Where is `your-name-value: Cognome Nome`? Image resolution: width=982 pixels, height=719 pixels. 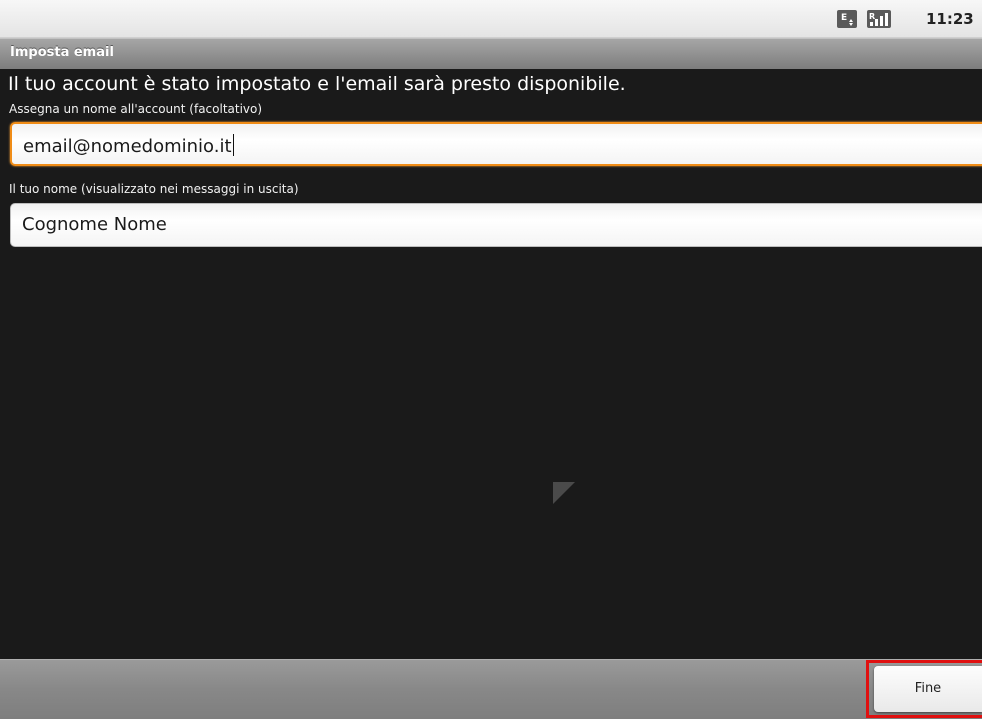 your-name-value: Cognome Nome is located at coordinates (94, 224).